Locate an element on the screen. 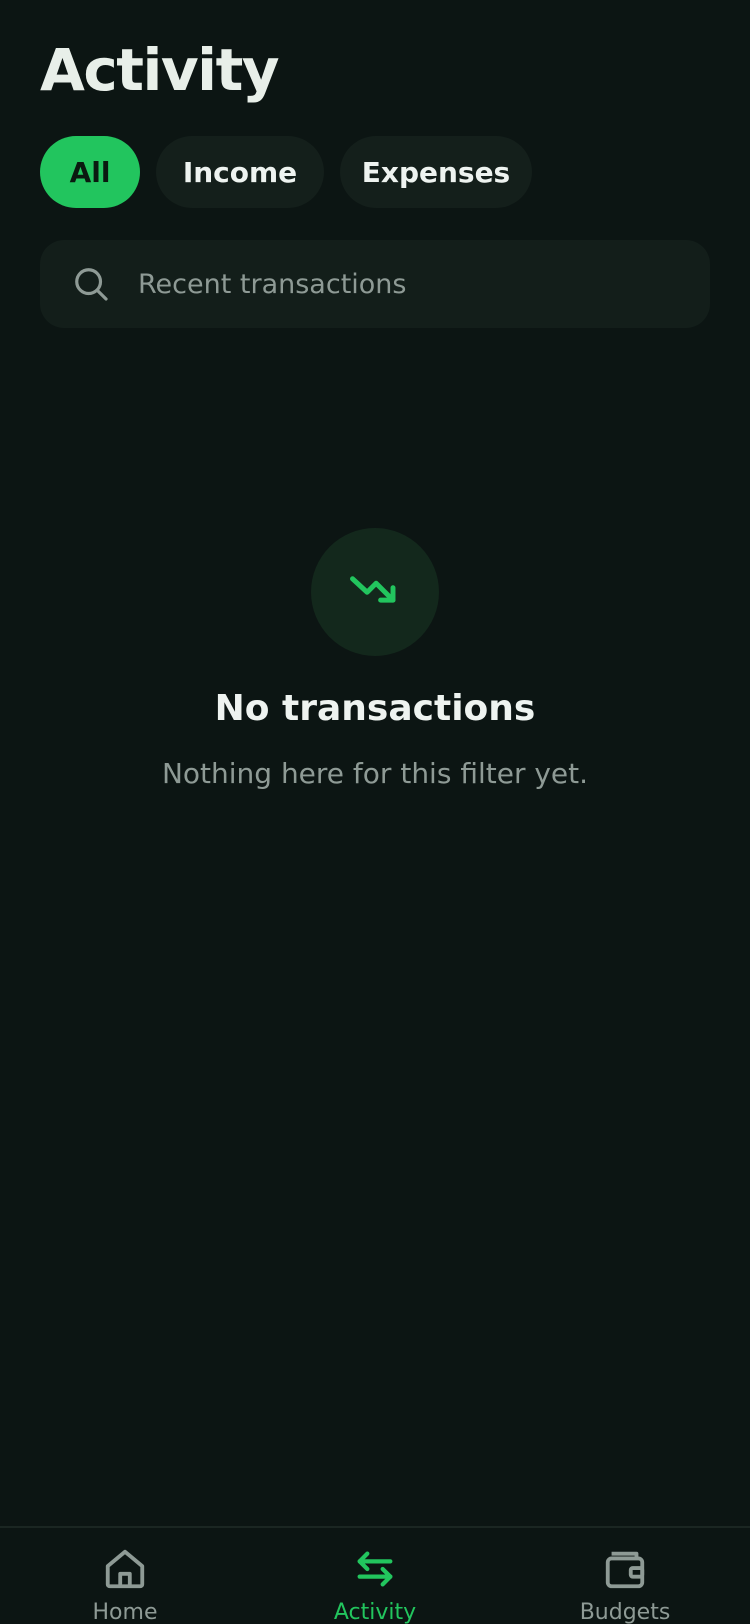 This screenshot has height=1624, width=750. empty-state-subtitle: Nothing here for this filter yet. is located at coordinates (375, 773).